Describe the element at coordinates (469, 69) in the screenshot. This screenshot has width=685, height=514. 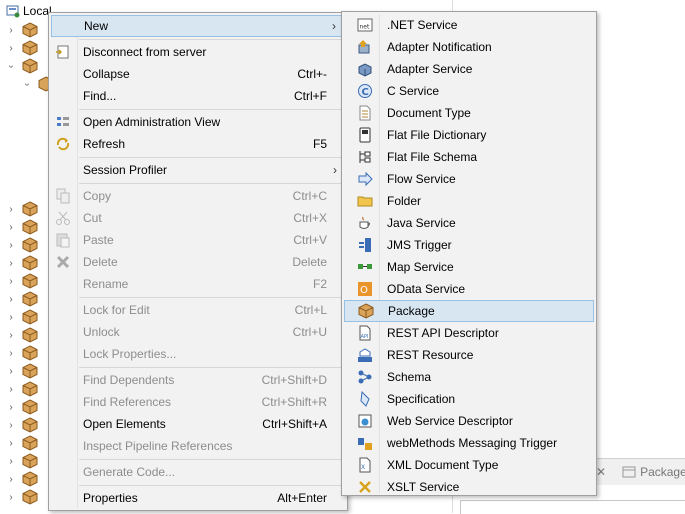
I see `submenu-item-adapter-service: Adapter Service` at that location.